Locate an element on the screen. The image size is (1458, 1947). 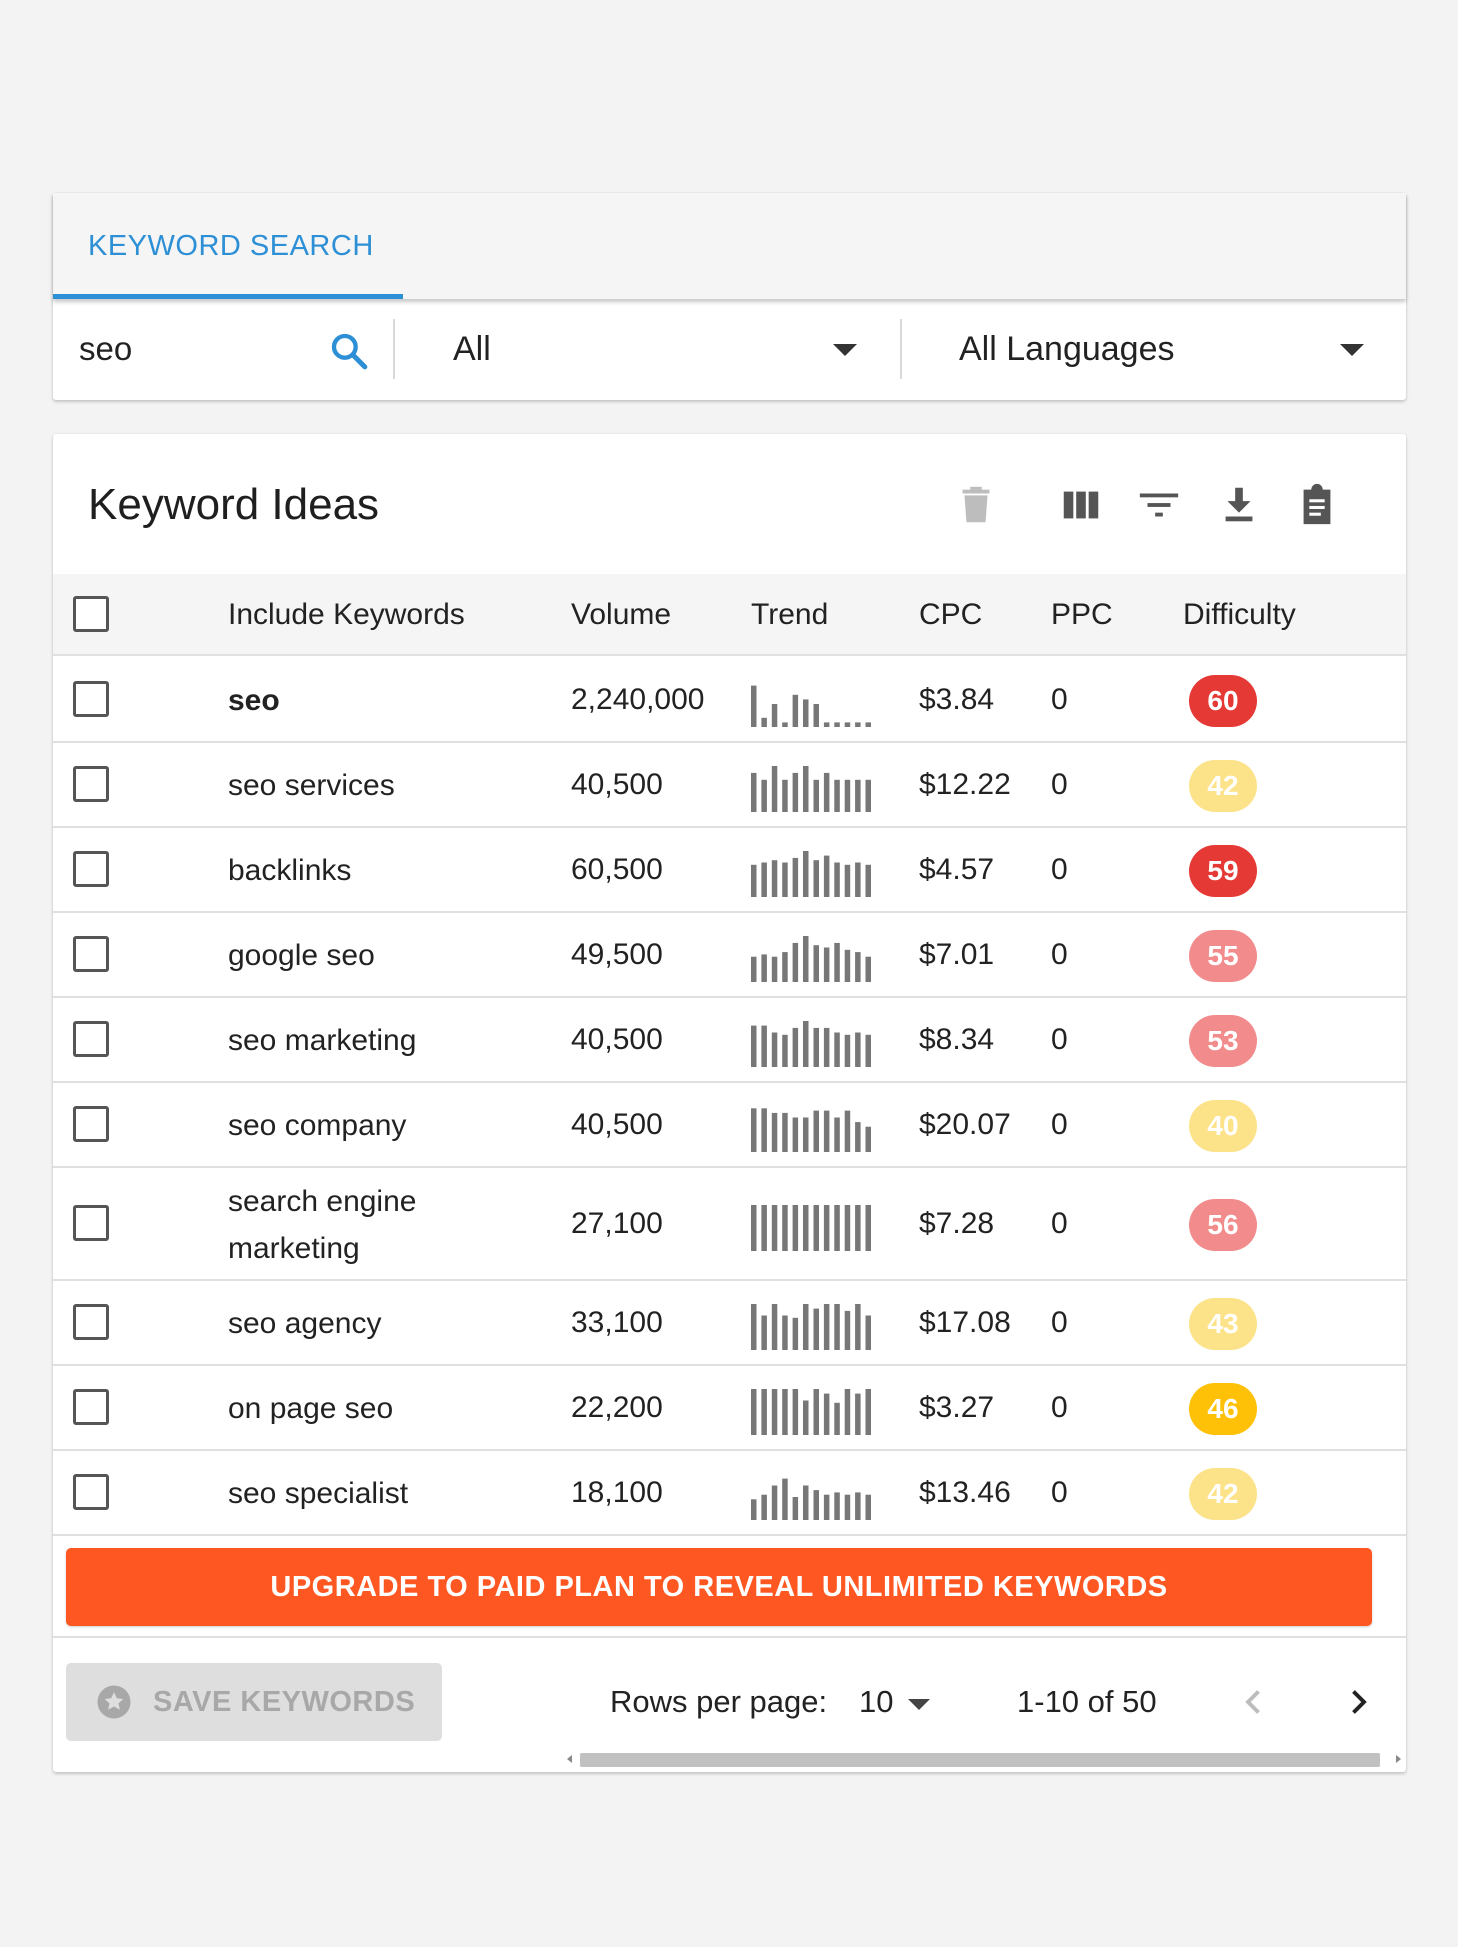
columns-icon is located at coordinates (1081, 505).